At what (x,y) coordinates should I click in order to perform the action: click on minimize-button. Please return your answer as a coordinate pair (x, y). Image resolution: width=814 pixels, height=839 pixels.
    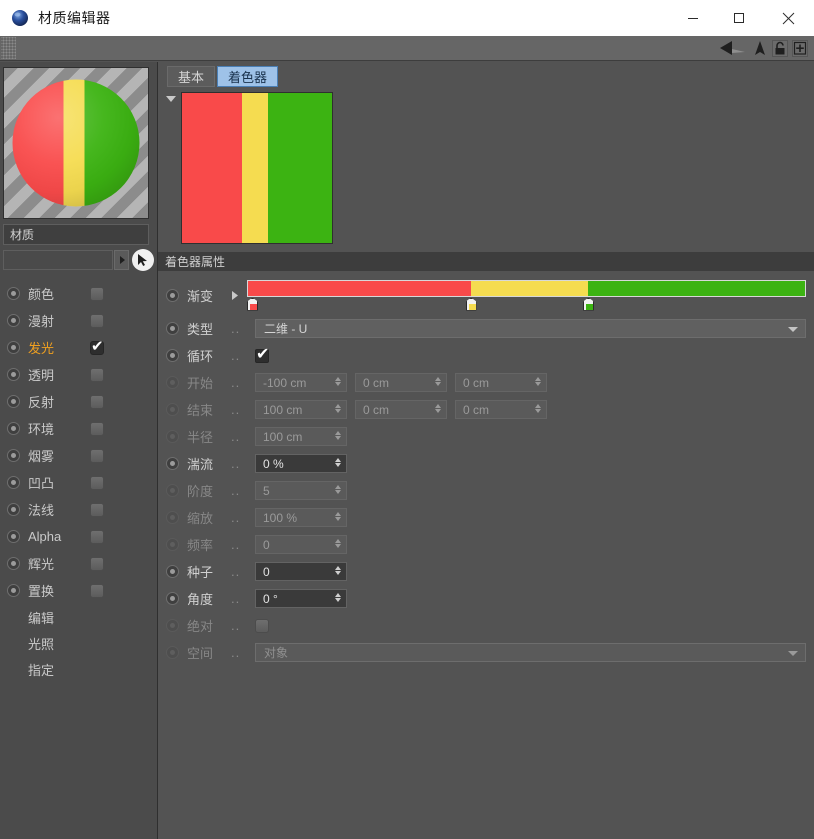
    Looking at the image, I should click on (693, 18).